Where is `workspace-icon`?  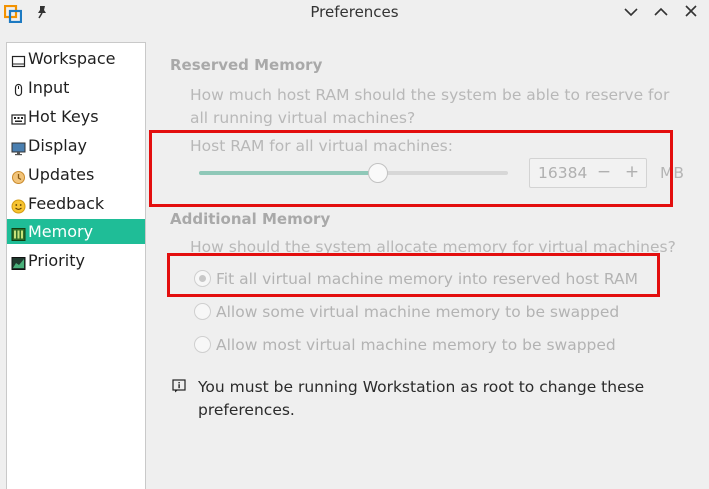 workspace-icon is located at coordinates (18, 59).